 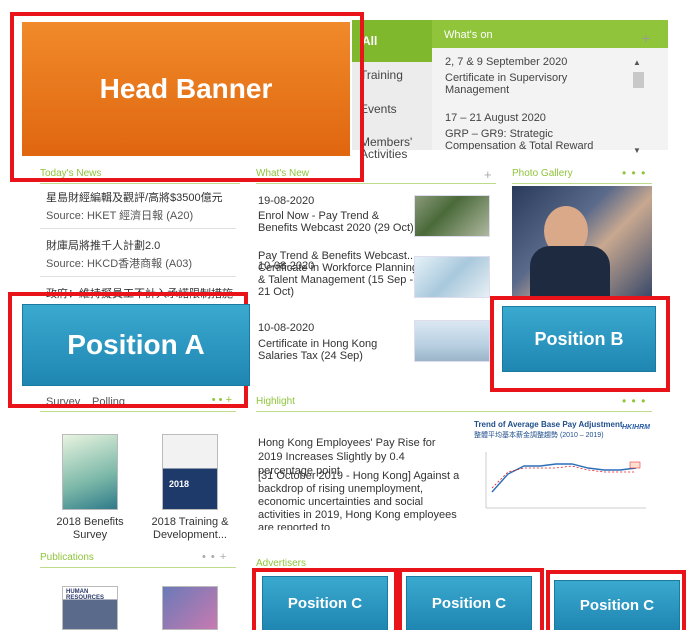 I want to click on photo-gallery-more-icon: • • •, so click(x=634, y=173).